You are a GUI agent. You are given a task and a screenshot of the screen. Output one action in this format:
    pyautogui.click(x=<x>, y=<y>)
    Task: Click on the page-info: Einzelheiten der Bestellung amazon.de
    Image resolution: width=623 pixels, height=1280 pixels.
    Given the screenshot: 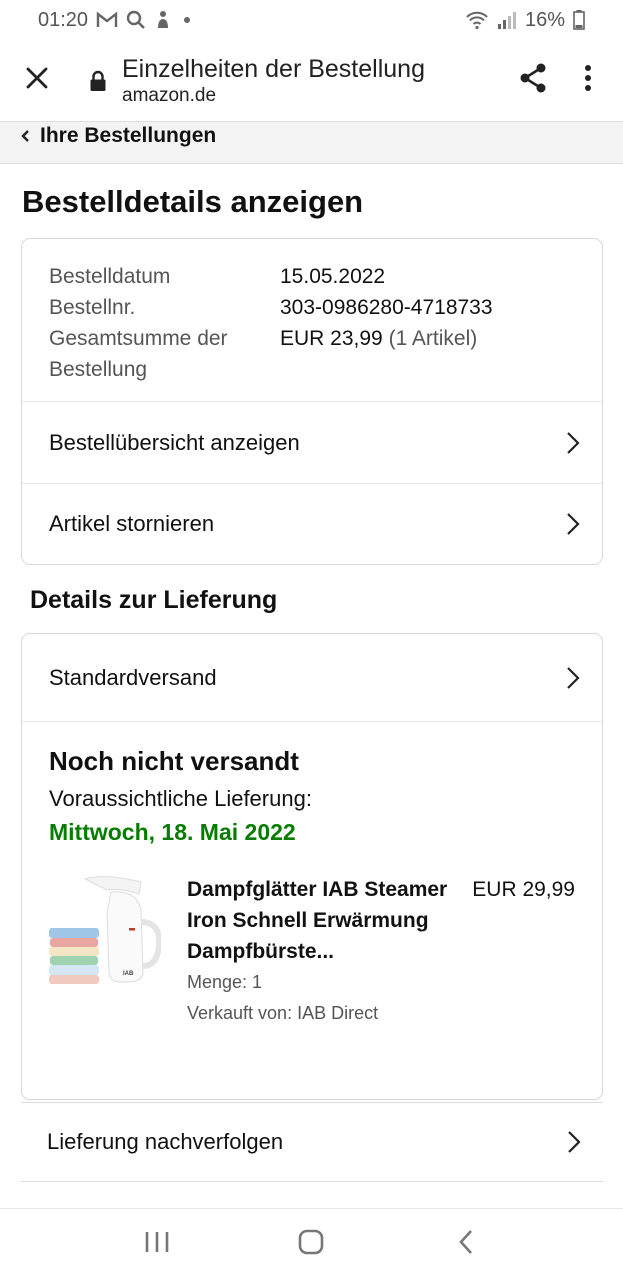 What is the action you would take?
    pyautogui.click(x=309, y=81)
    